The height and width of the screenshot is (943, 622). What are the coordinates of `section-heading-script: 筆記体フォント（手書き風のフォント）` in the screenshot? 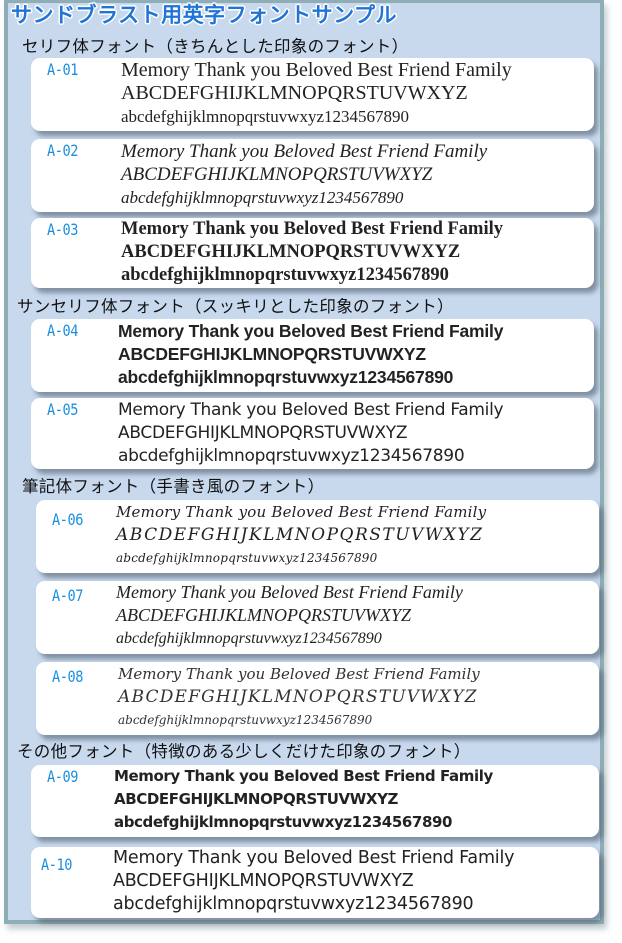 It's located at (173, 486).